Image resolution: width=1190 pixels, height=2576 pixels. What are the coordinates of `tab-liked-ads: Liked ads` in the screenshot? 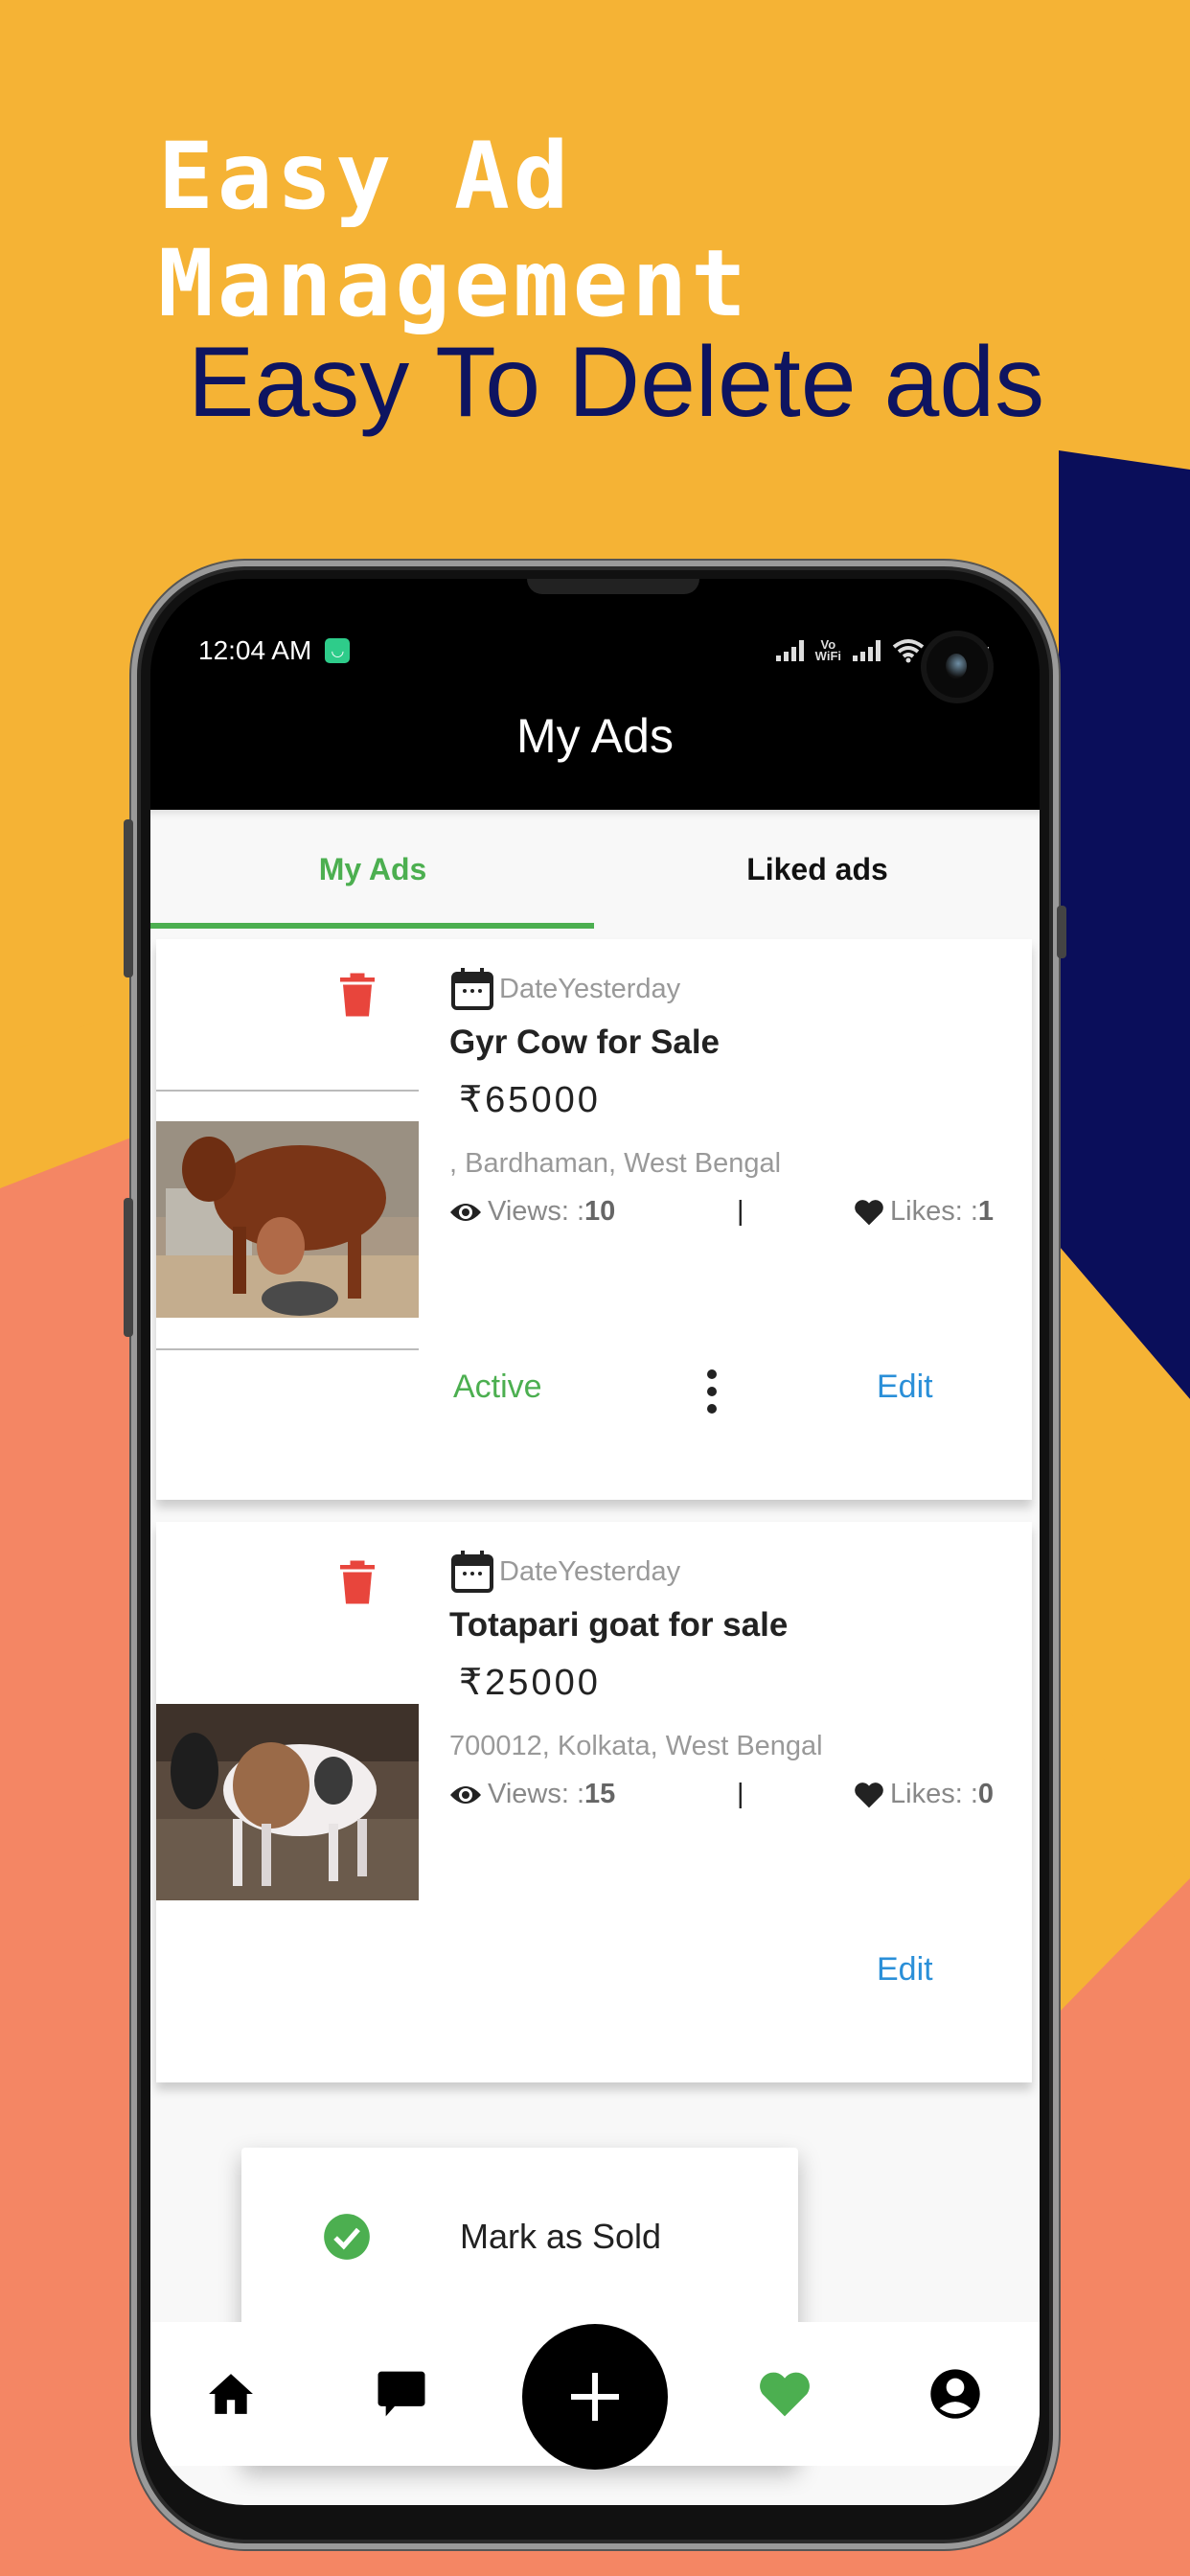 It's located at (818, 869).